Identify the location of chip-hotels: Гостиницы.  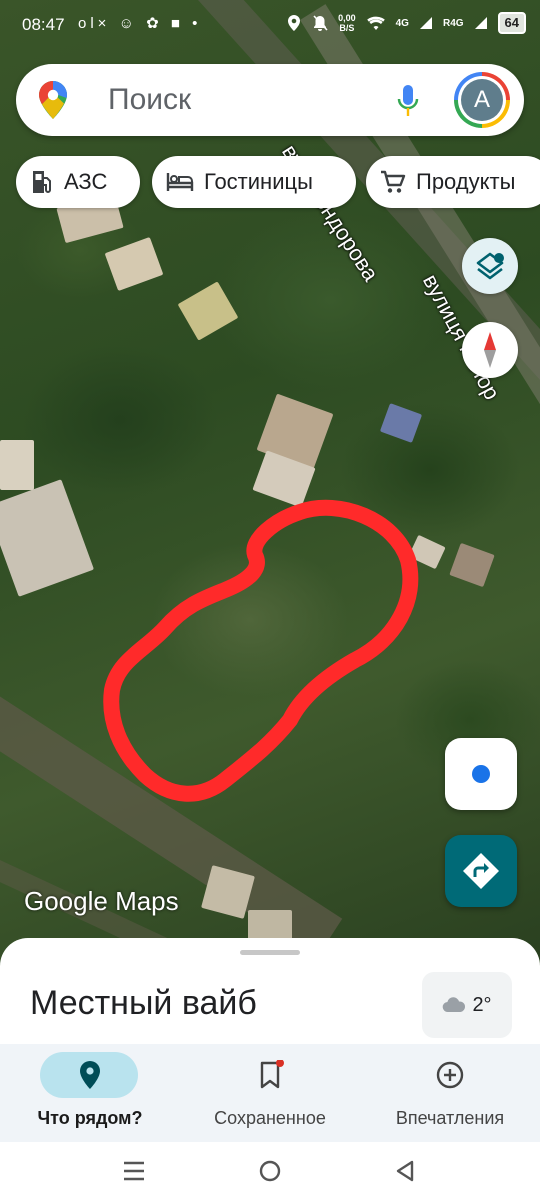
(254, 182).